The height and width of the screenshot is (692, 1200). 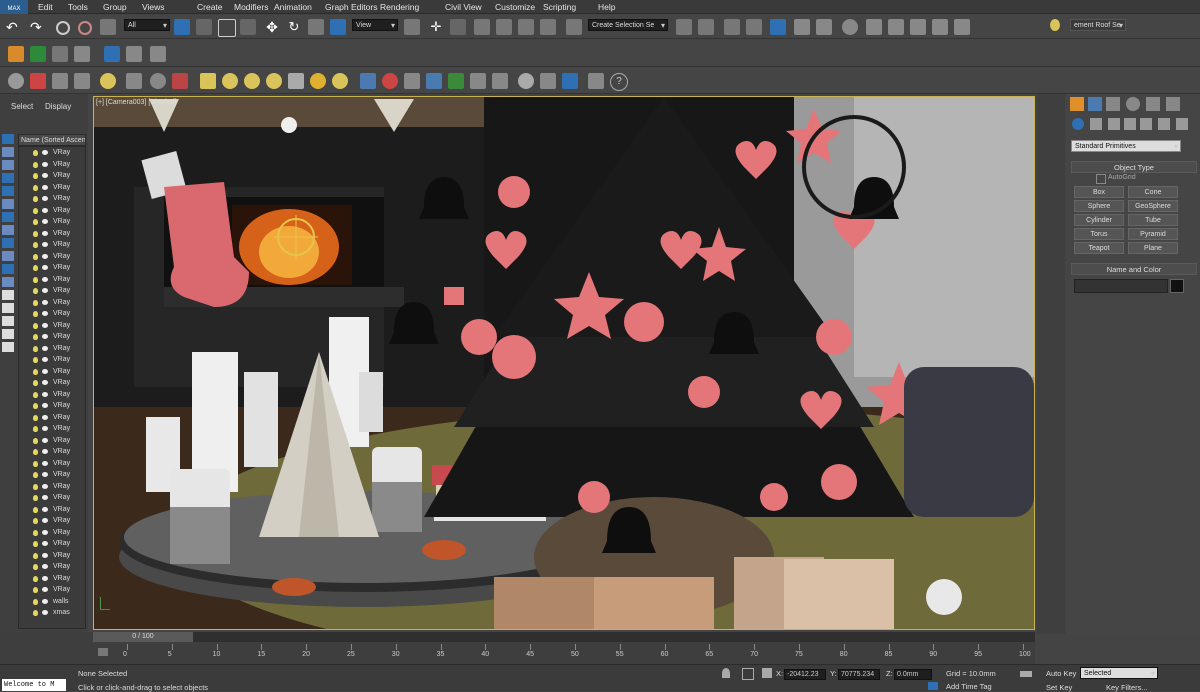 I want to click on box-button: Box, so click(x=1099, y=192).